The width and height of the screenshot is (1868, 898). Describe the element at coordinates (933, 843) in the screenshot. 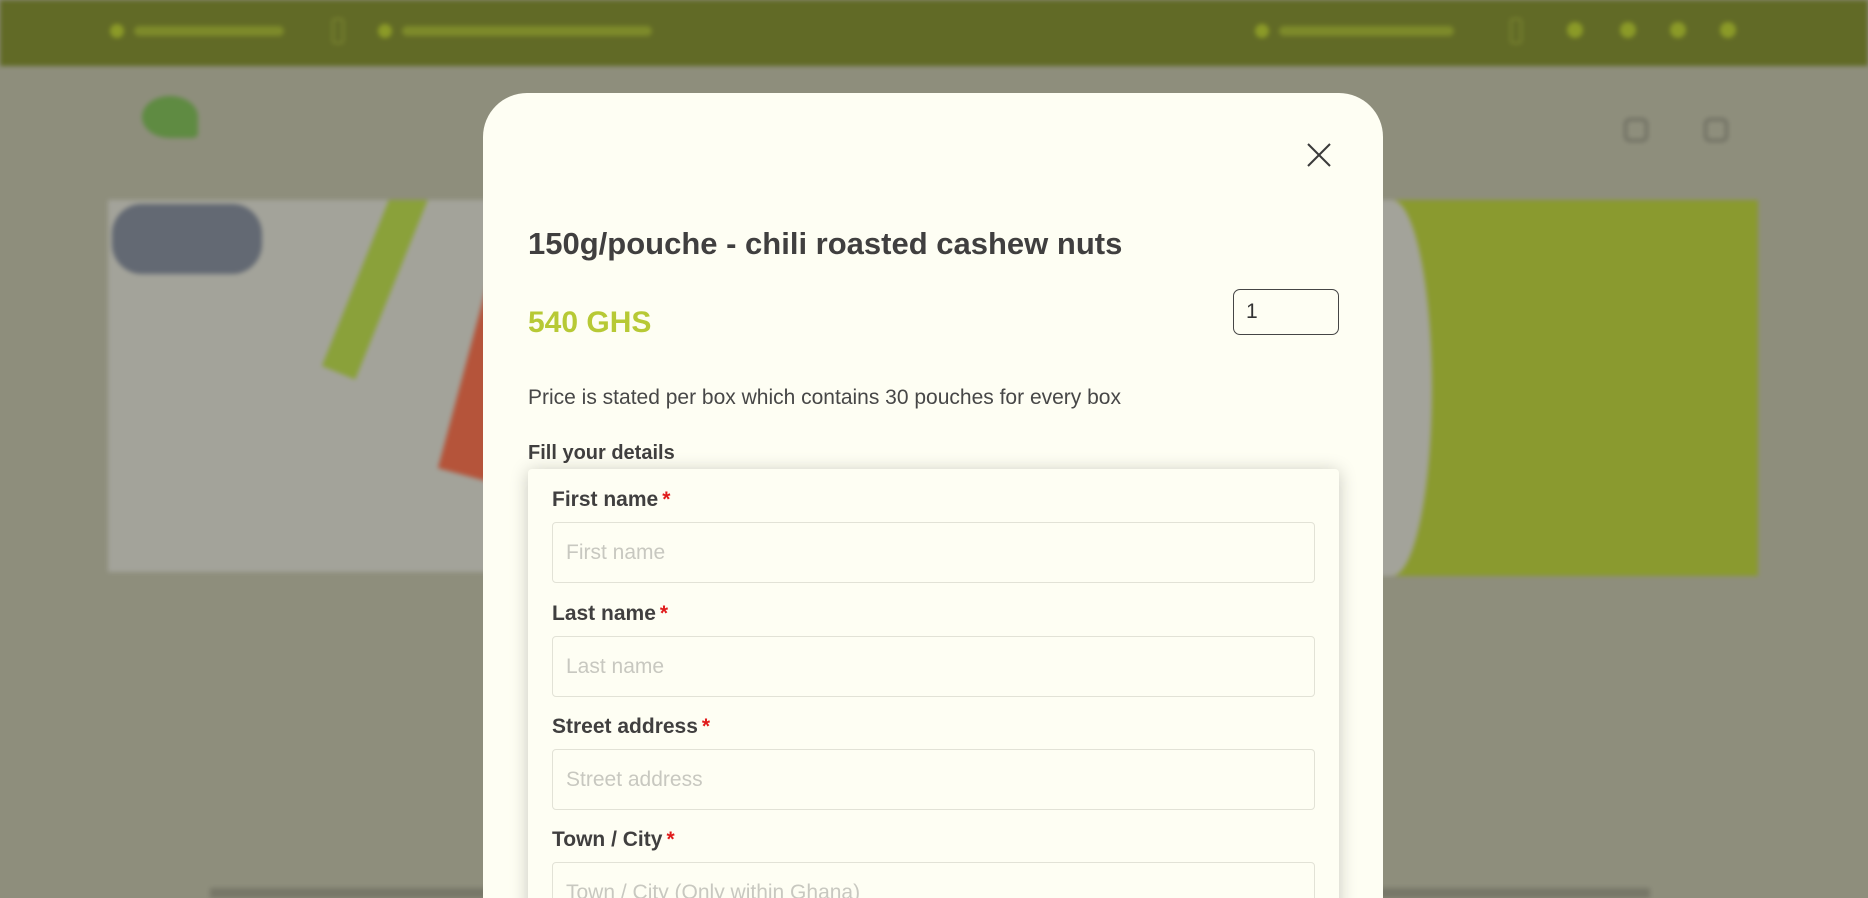

I see `town-city-label: Town / City *` at that location.